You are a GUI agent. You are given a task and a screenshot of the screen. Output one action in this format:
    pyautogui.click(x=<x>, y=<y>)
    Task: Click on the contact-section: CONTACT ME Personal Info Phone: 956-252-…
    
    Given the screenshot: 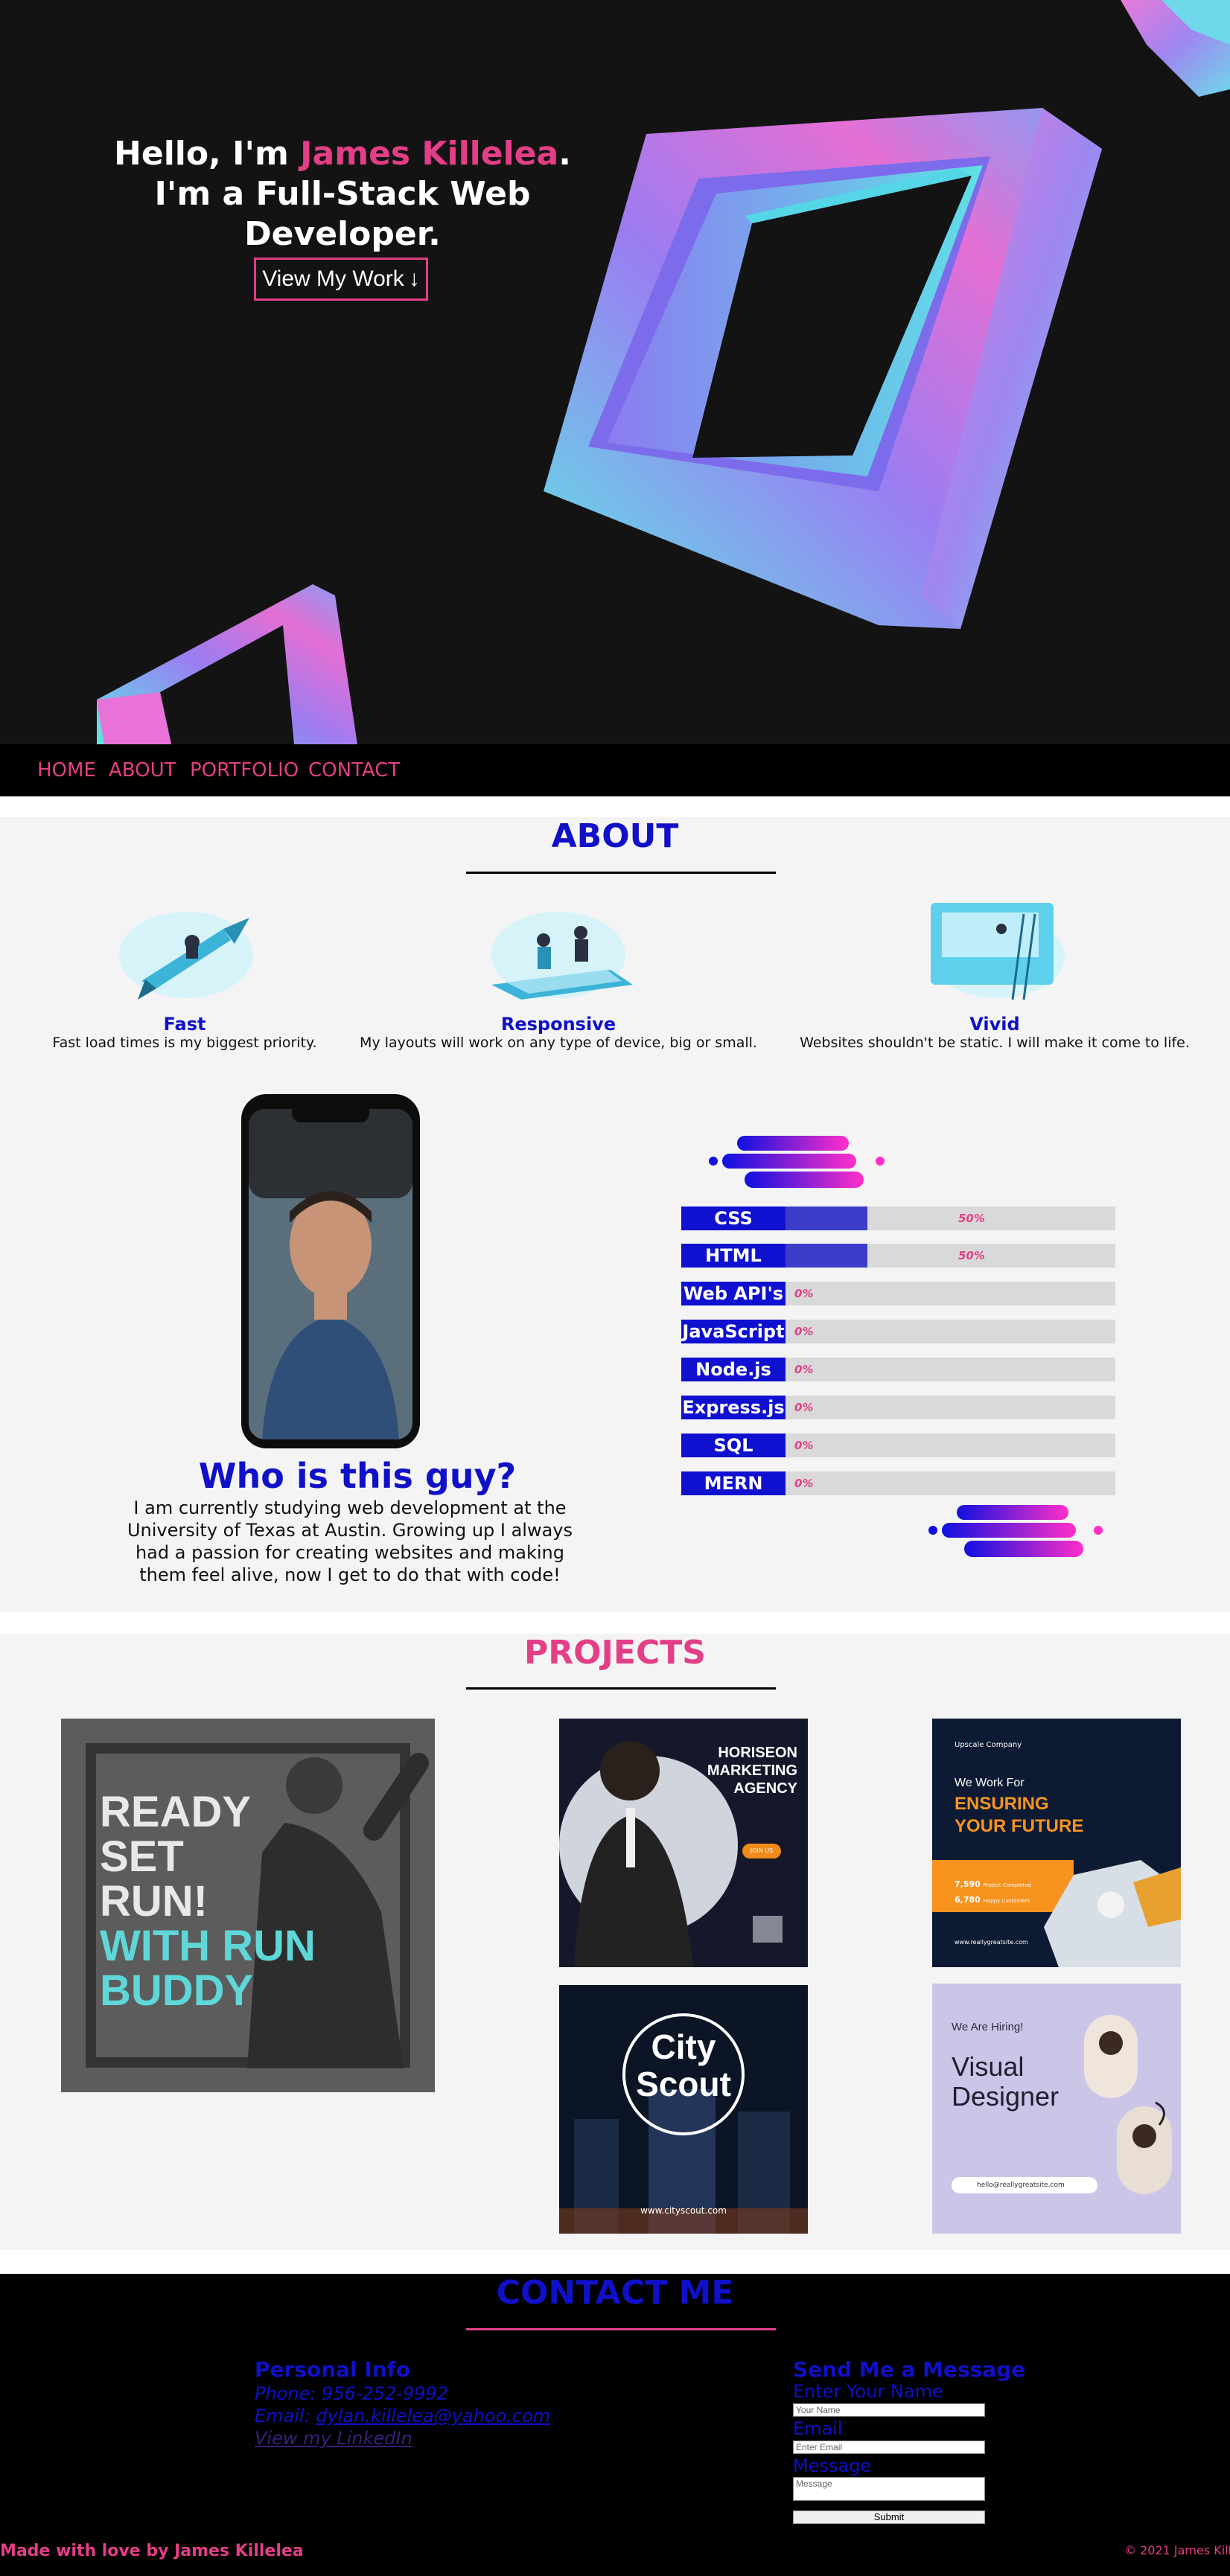 What is the action you would take?
    pyautogui.click(x=615, y=2425)
    